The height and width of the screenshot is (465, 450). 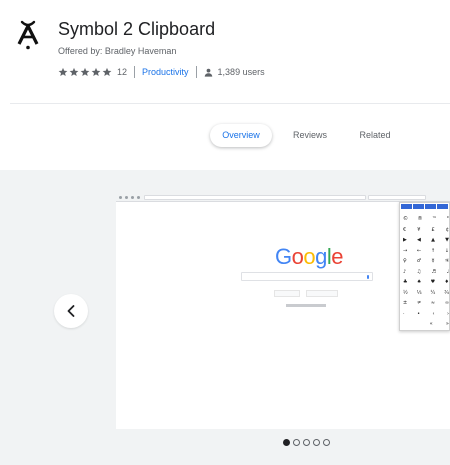 I want to click on detail-tabs: Overview Reviews Related, so click(x=225, y=136).